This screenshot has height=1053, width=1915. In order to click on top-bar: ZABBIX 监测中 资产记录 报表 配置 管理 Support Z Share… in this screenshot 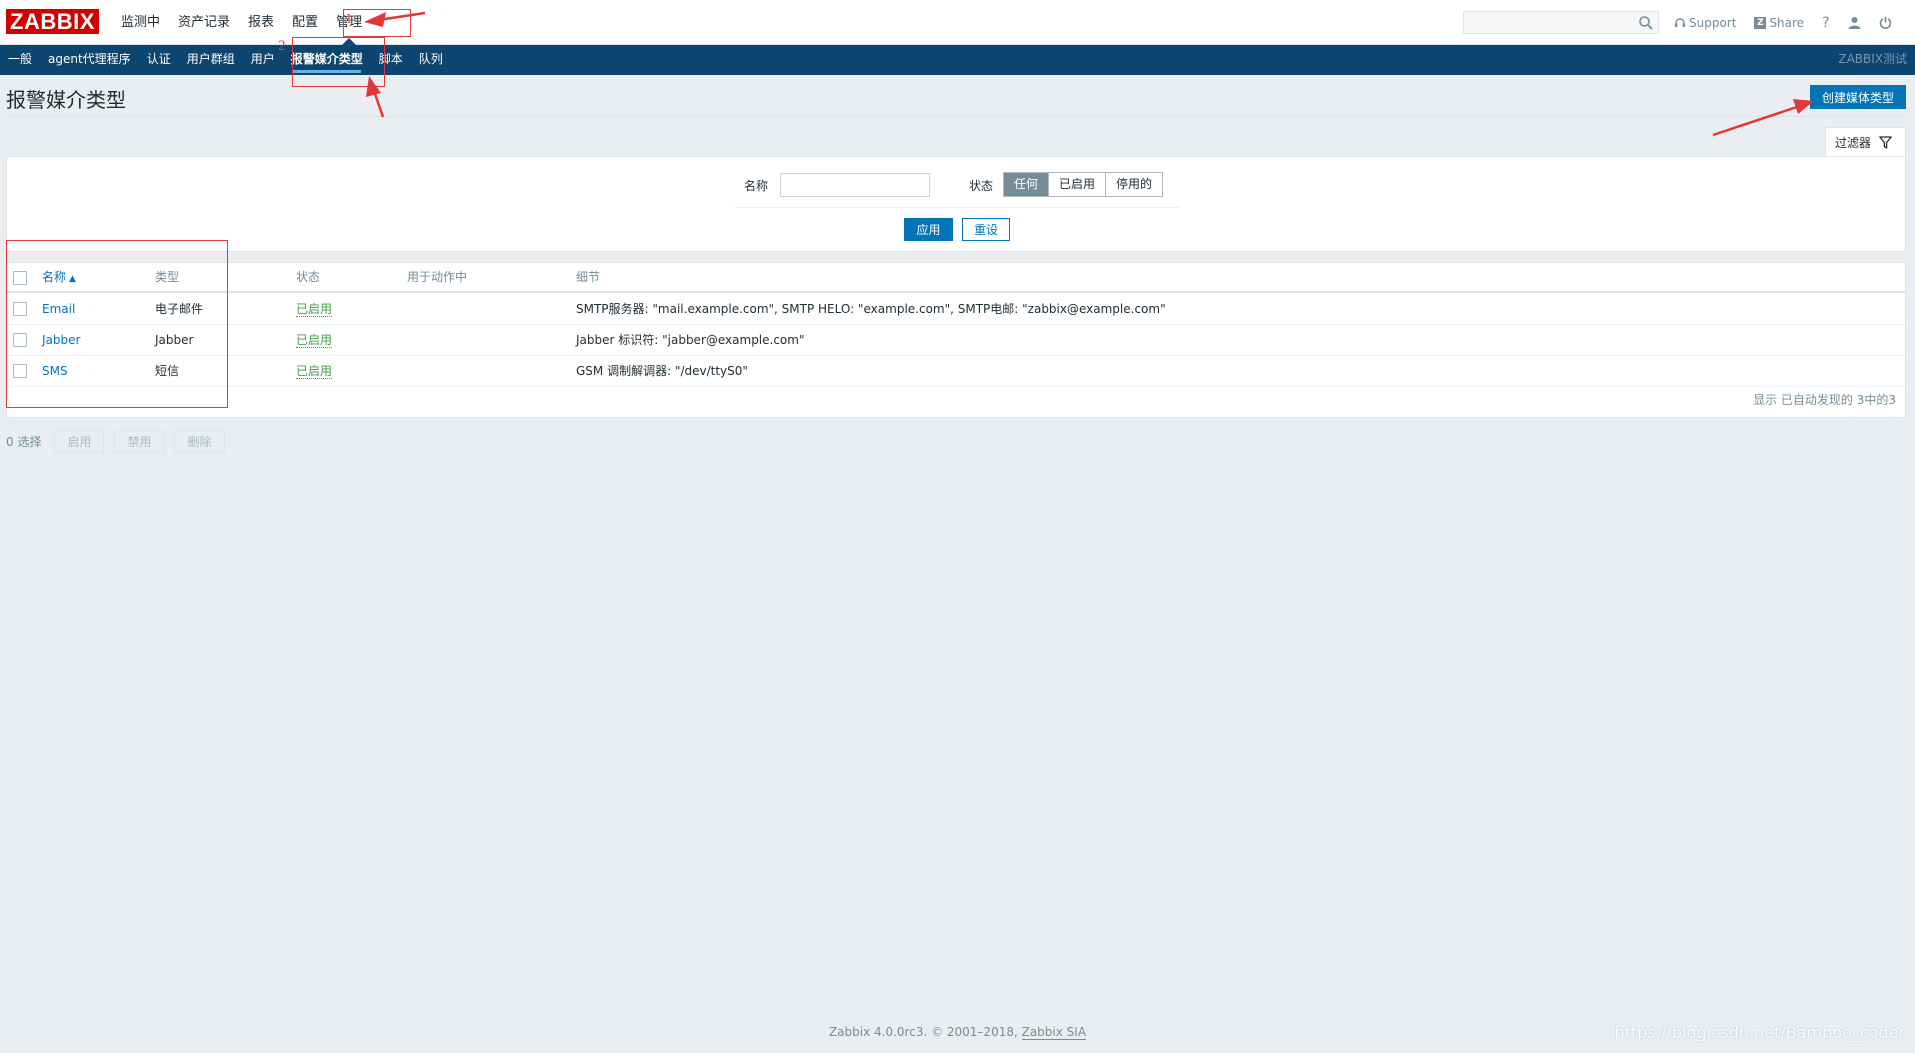, I will do `click(957, 22)`.